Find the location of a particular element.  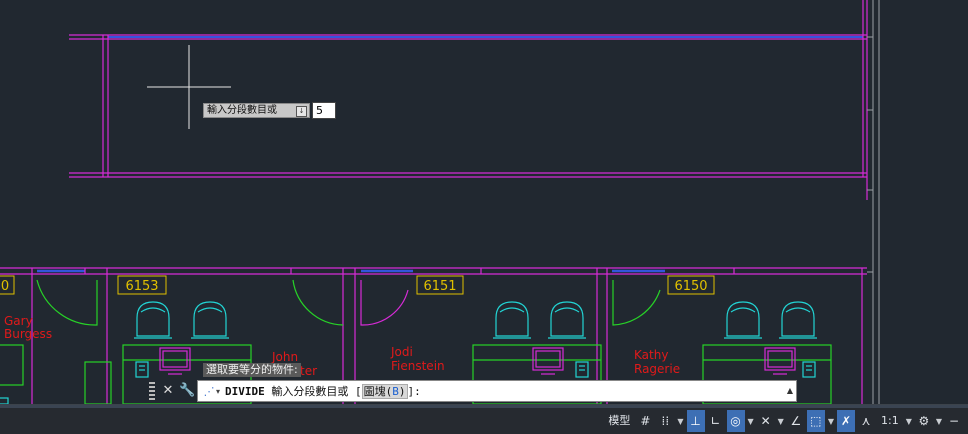

command-option-close: ) is located at coordinates (402, 391).